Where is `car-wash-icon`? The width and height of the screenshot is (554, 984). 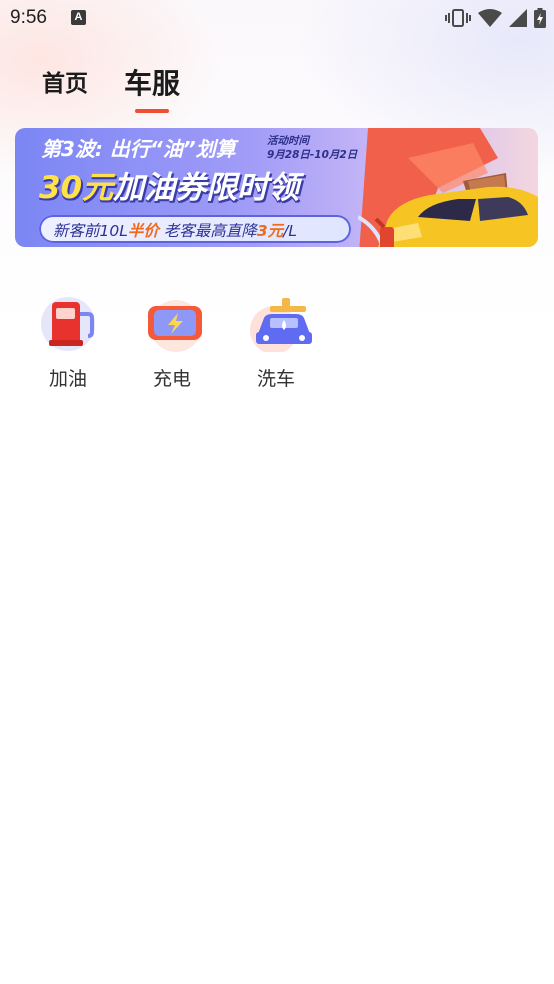
car-wash-icon is located at coordinates (278, 325).